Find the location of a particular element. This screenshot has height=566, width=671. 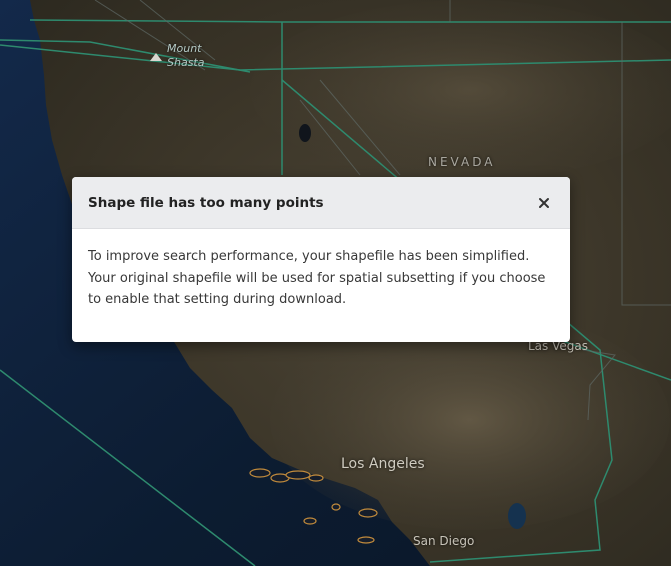

salton-sea is located at coordinates (517, 516).